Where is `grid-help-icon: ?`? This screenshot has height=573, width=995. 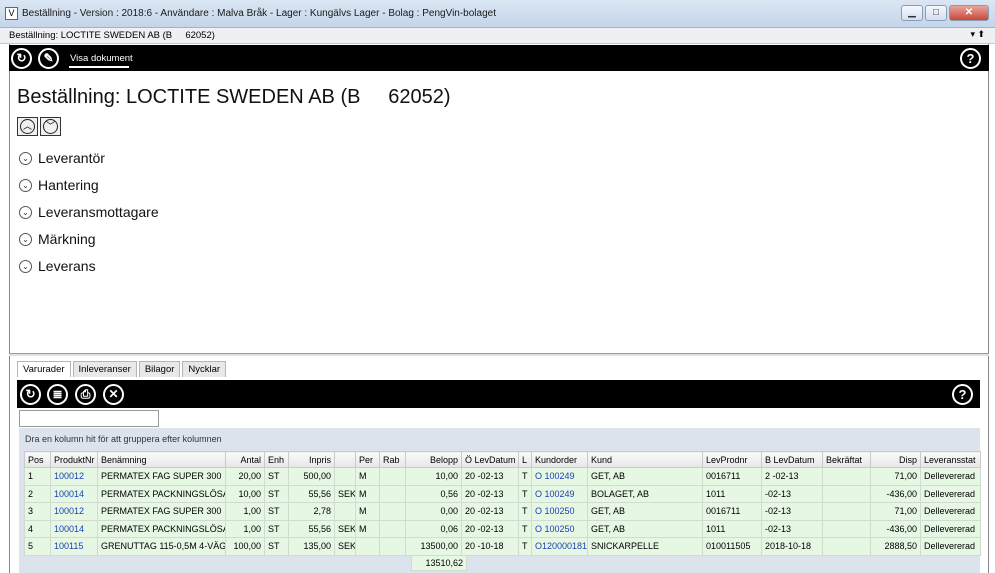 grid-help-icon: ? is located at coordinates (962, 394).